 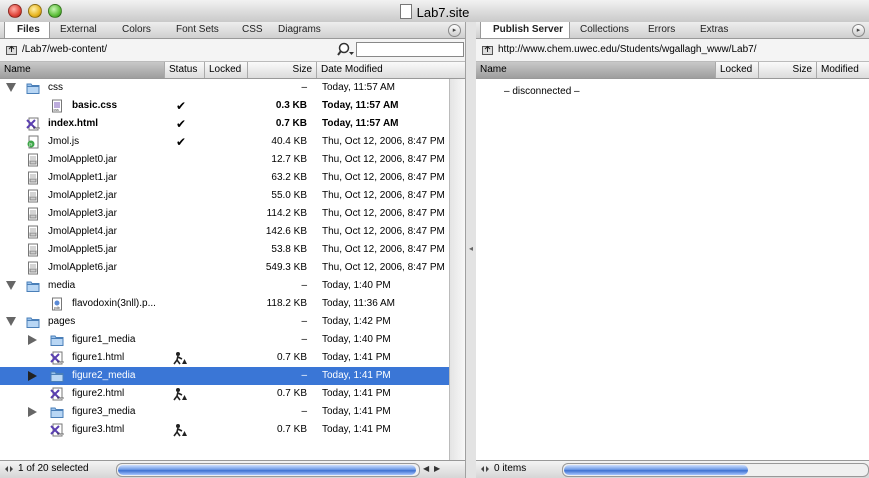 I want to click on folder-path-icon, so click(x=11, y=49).